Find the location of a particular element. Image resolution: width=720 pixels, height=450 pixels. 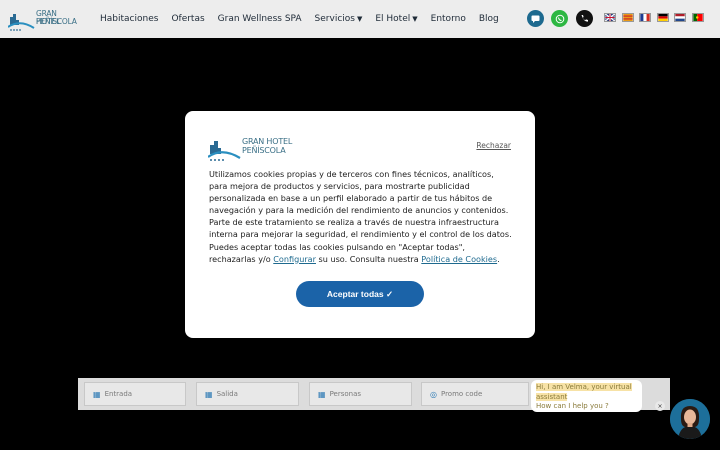

whatsapp-icon is located at coordinates (559, 18).